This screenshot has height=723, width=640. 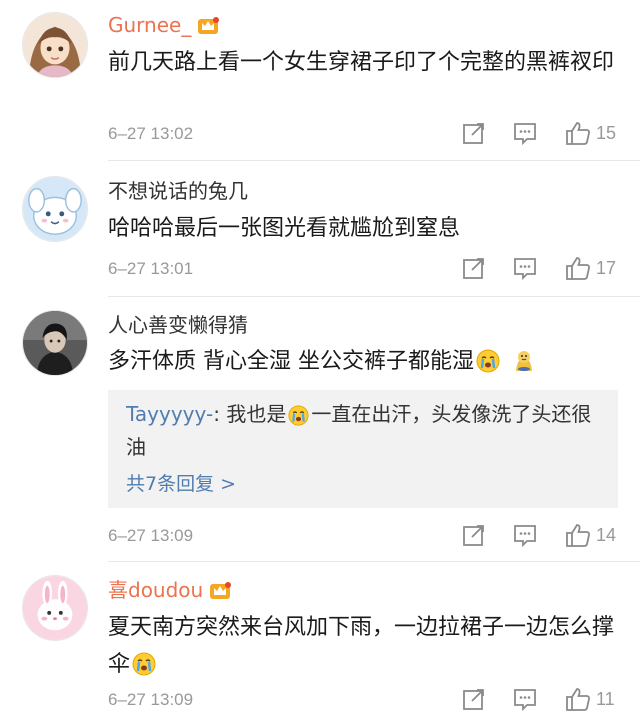 What do you see at coordinates (361, 62) in the screenshot?
I see `comment-text: 前几天路上看一个女生穿裙子印了个完整的黑裤衩印` at bounding box center [361, 62].